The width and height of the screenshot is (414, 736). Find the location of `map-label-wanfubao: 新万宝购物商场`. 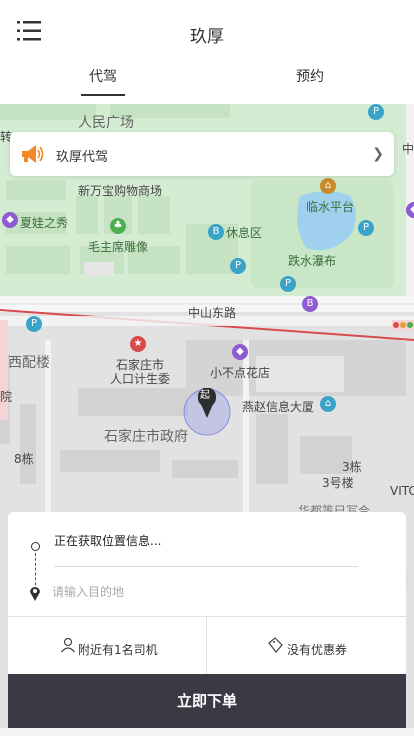

map-label-wanfubao: 新万宝购物商场 is located at coordinates (120, 191).